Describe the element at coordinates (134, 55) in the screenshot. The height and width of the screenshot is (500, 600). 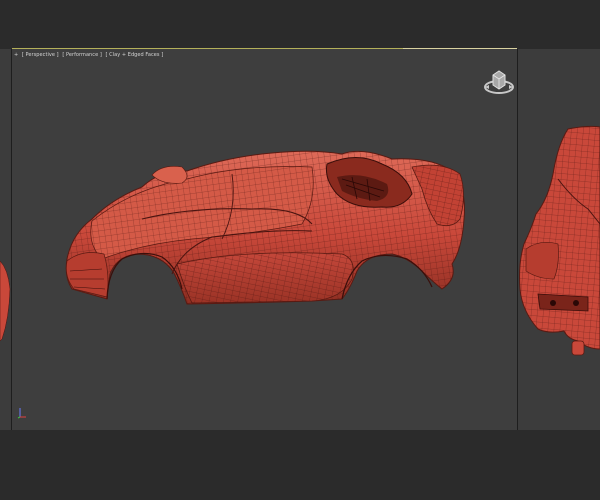
I see `viewport-shading-label: [ Clay + Edged Faces ]` at that location.